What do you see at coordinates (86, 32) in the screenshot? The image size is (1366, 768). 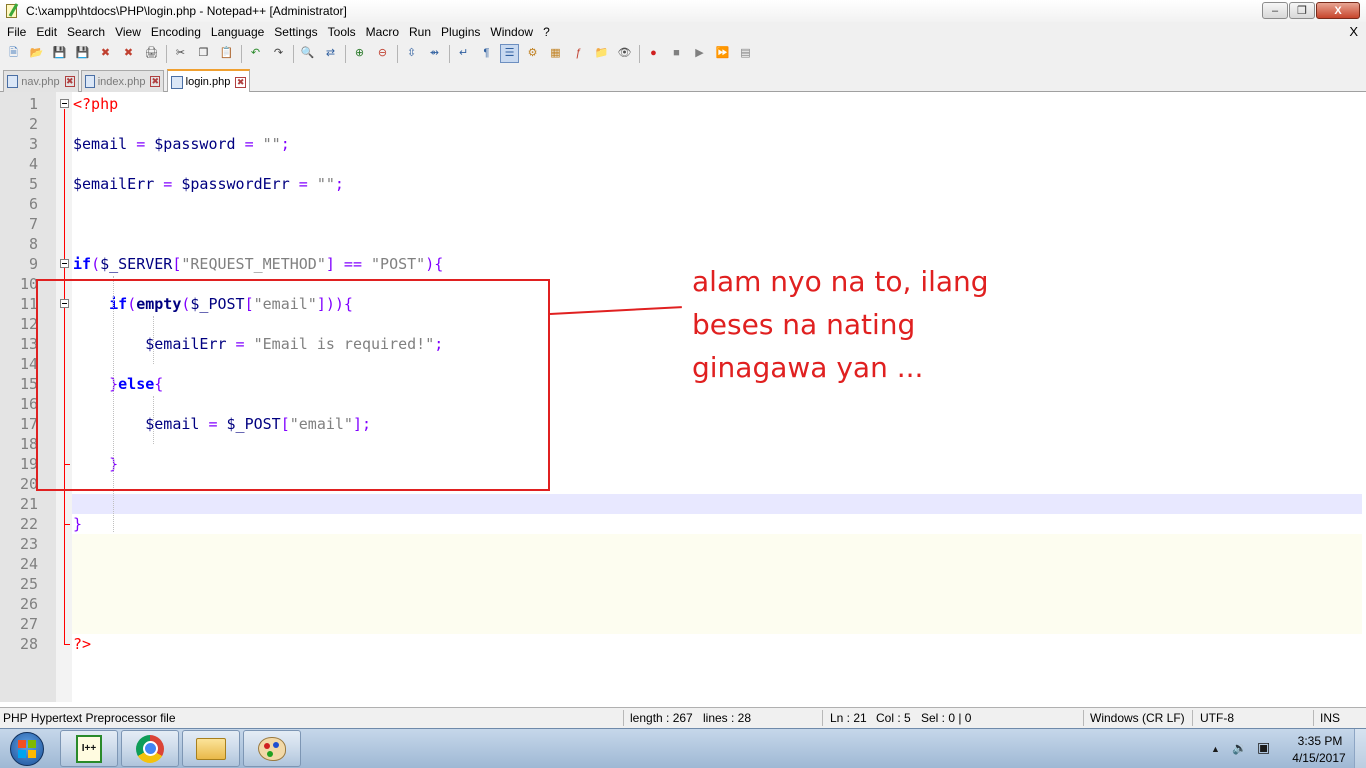 I see `menu-search: Search` at bounding box center [86, 32].